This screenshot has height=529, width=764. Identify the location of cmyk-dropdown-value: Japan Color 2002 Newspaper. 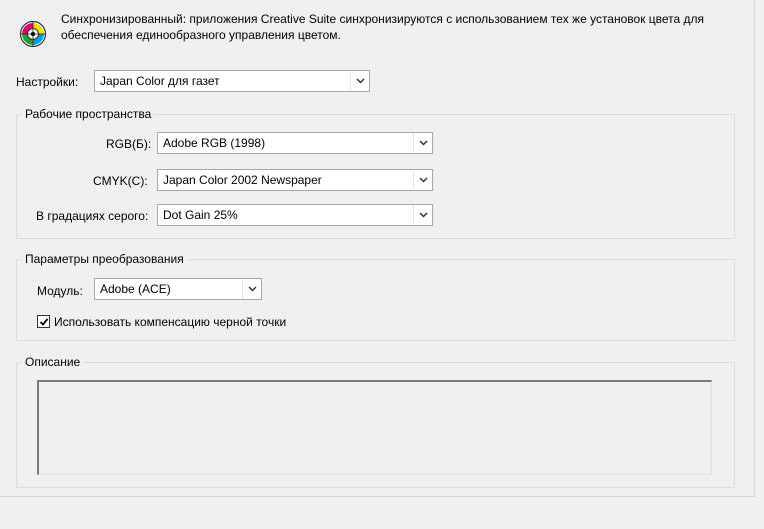
(242, 180).